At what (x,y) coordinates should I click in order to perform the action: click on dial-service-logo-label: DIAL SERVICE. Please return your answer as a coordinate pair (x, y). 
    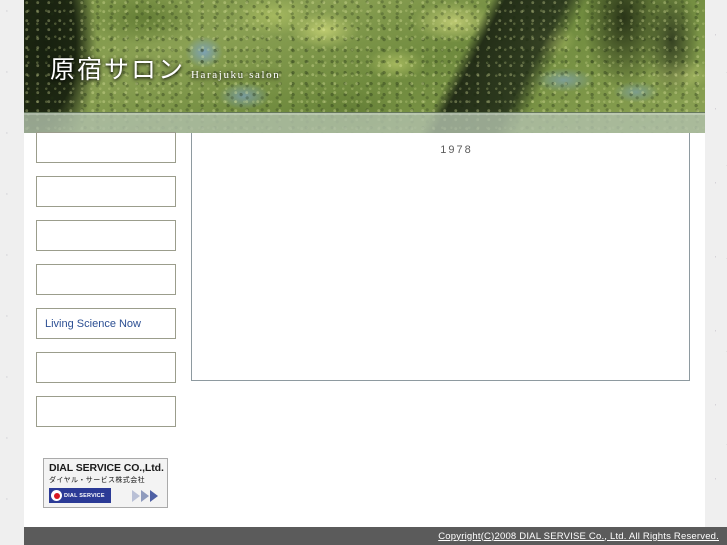
    Looking at the image, I should click on (84, 495).